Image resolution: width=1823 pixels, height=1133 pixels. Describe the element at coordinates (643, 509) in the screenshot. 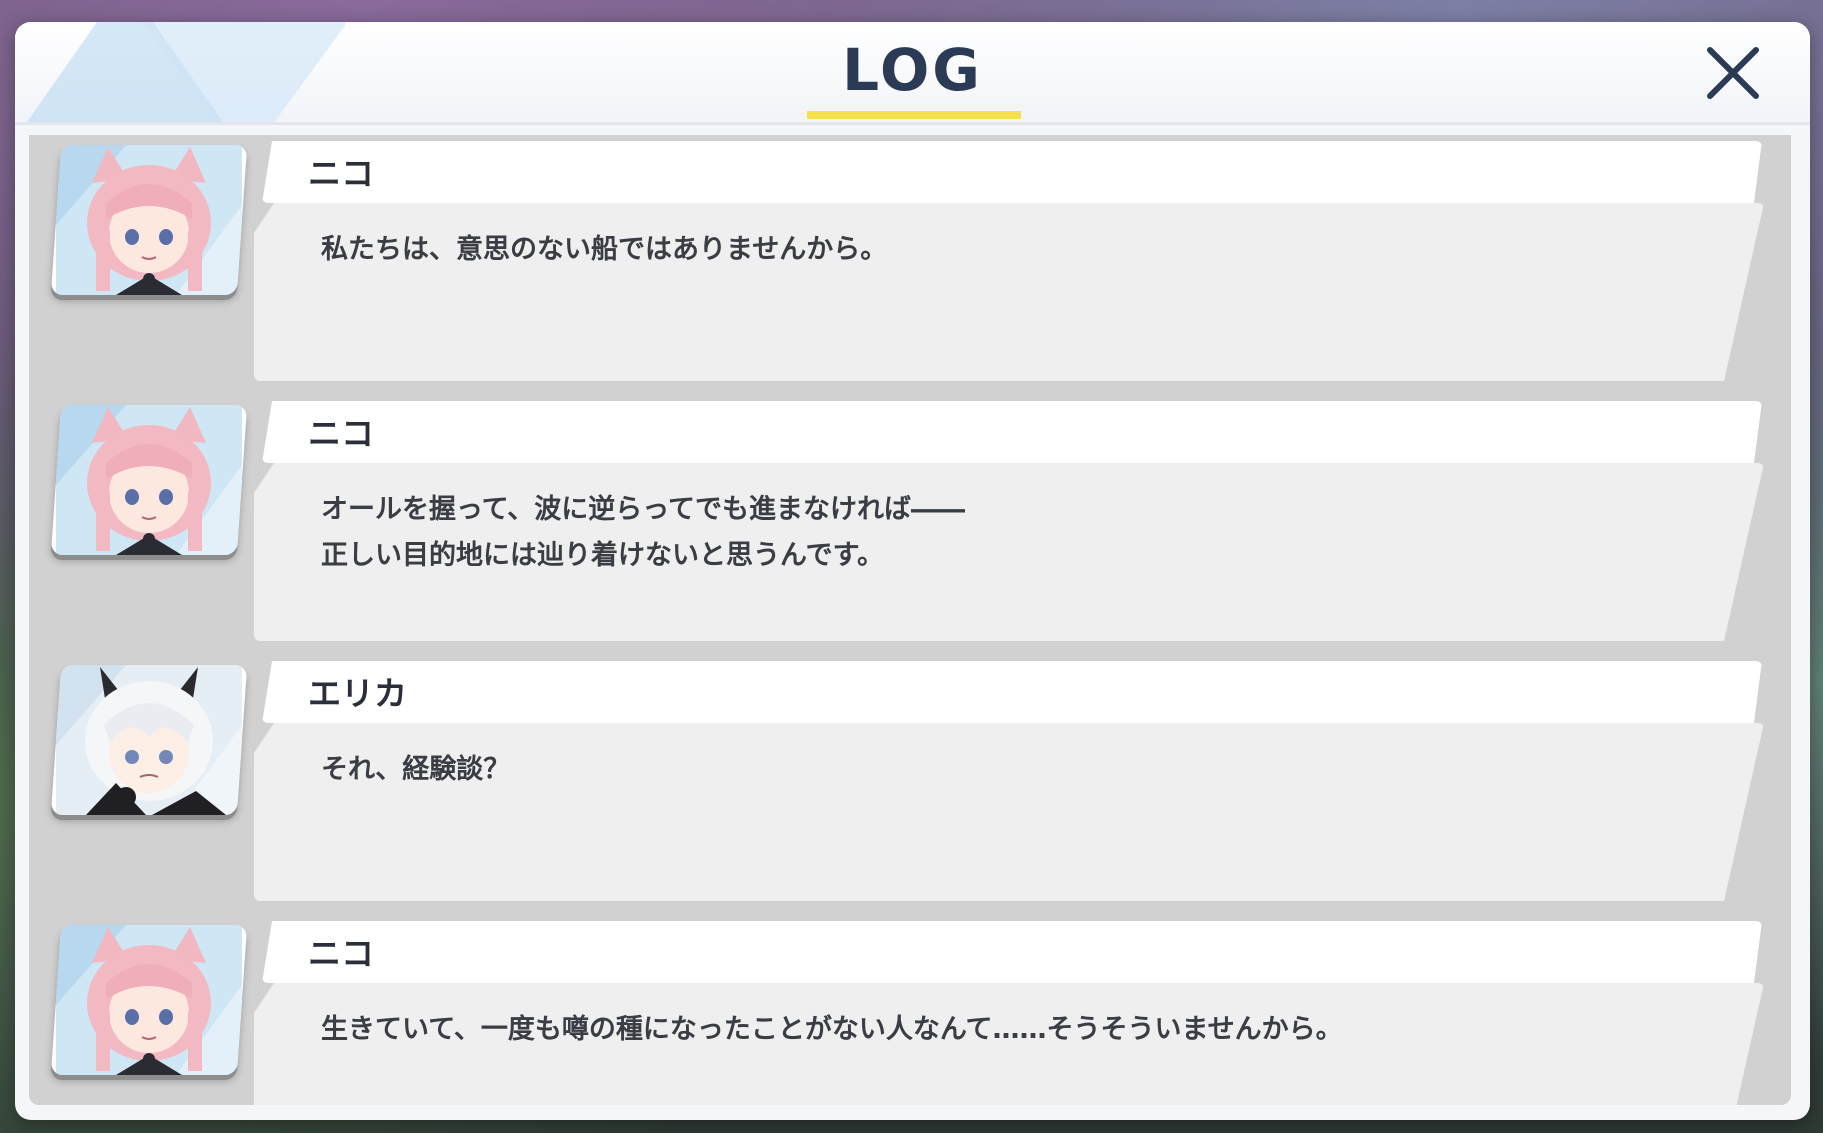

I see `dialogue-line: オールを握って、波に逆らってでも進まなければ――` at that location.